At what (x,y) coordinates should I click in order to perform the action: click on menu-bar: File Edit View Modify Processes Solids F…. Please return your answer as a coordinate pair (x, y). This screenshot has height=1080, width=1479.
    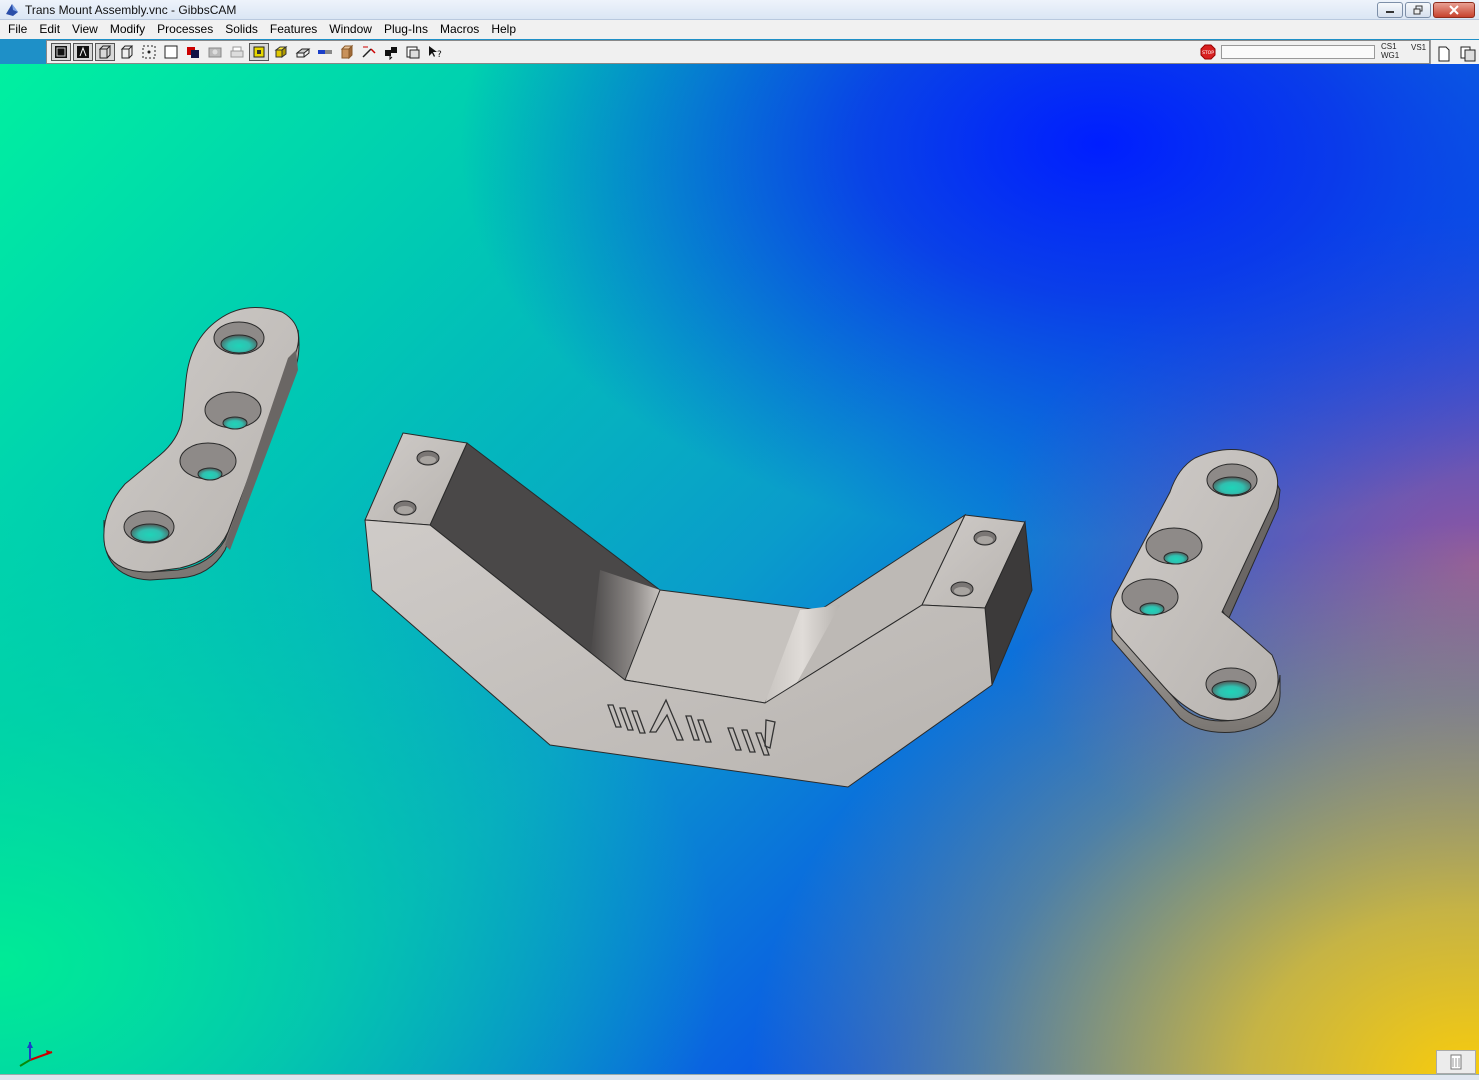
    Looking at the image, I should click on (739, 29).